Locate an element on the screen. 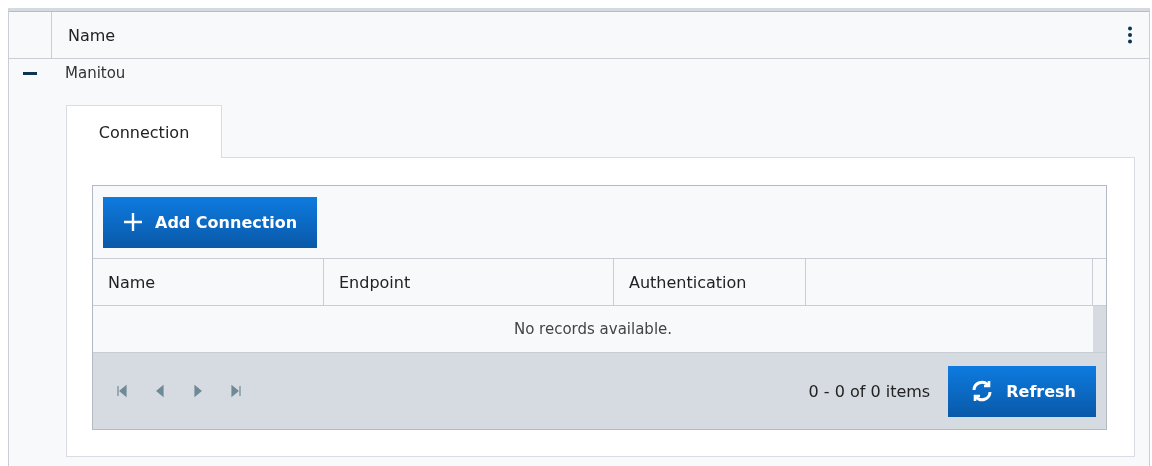 The height and width of the screenshot is (466, 1152). row-name: Manitou is located at coordinates (95, 73).